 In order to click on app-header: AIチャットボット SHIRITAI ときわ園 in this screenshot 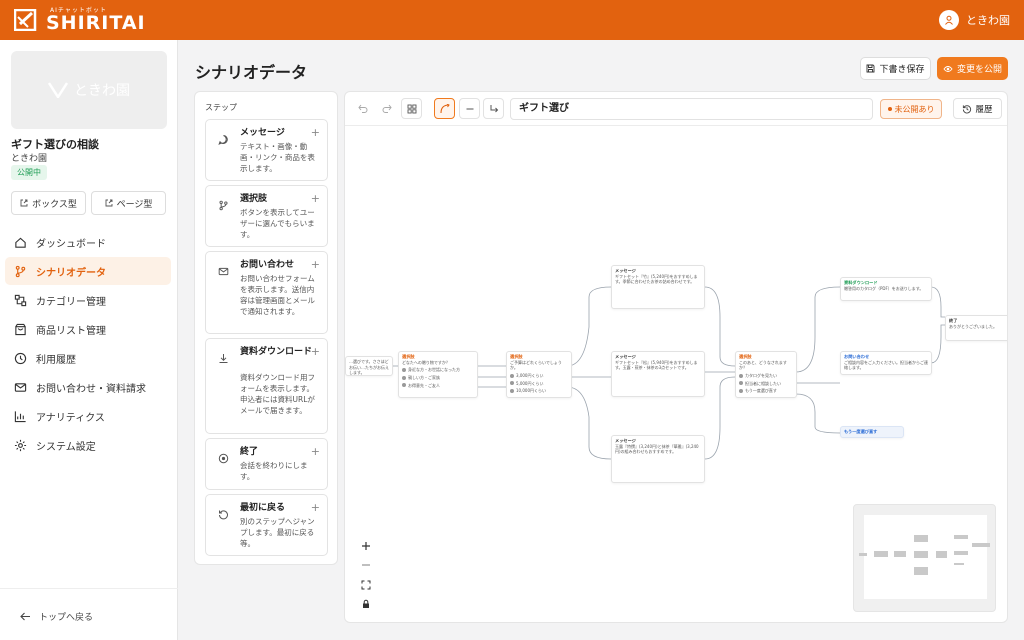, I will do `click(512, 20)`.